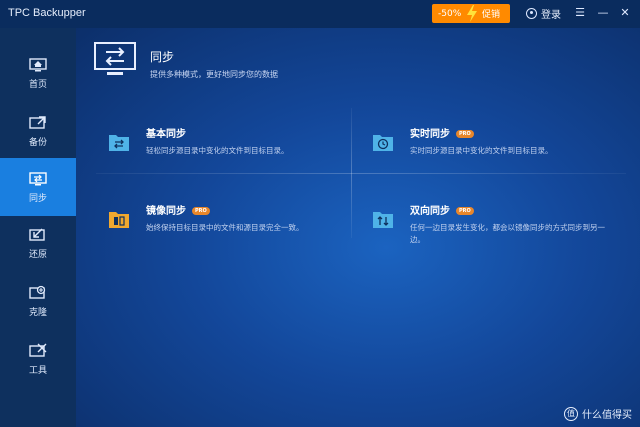 This screenshot has height=427, width=640. I want to click on page-title: 同步, so click(162, 57).